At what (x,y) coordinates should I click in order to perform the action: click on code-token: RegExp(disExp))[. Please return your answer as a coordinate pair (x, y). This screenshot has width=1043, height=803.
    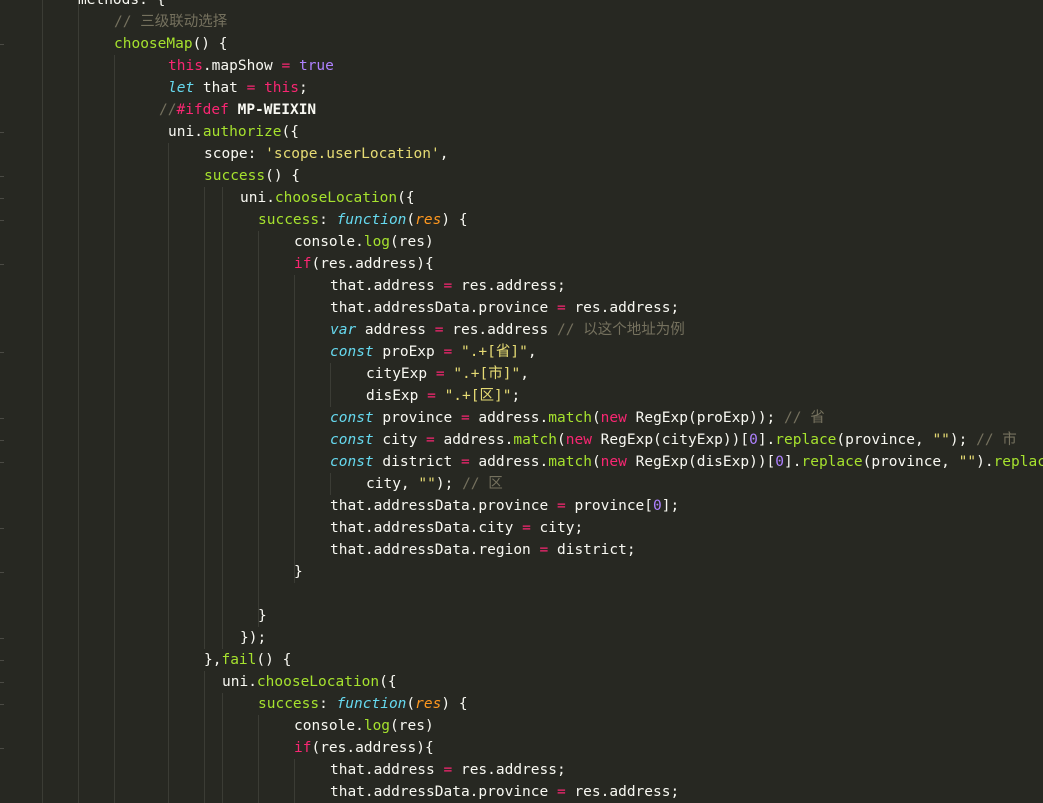
    Looking at the image, I should click on (701, 462).